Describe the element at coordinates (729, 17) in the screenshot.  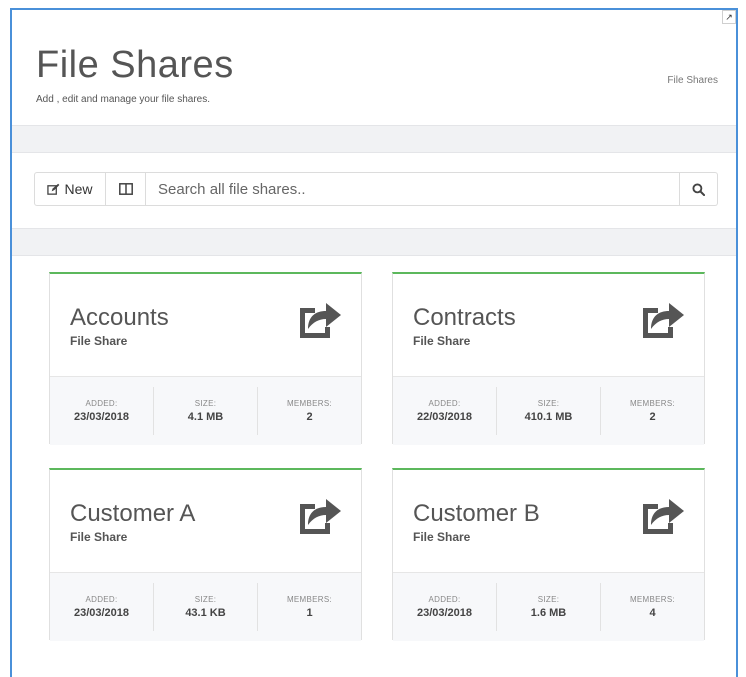
I see `expand-icon: ↗` at that location.